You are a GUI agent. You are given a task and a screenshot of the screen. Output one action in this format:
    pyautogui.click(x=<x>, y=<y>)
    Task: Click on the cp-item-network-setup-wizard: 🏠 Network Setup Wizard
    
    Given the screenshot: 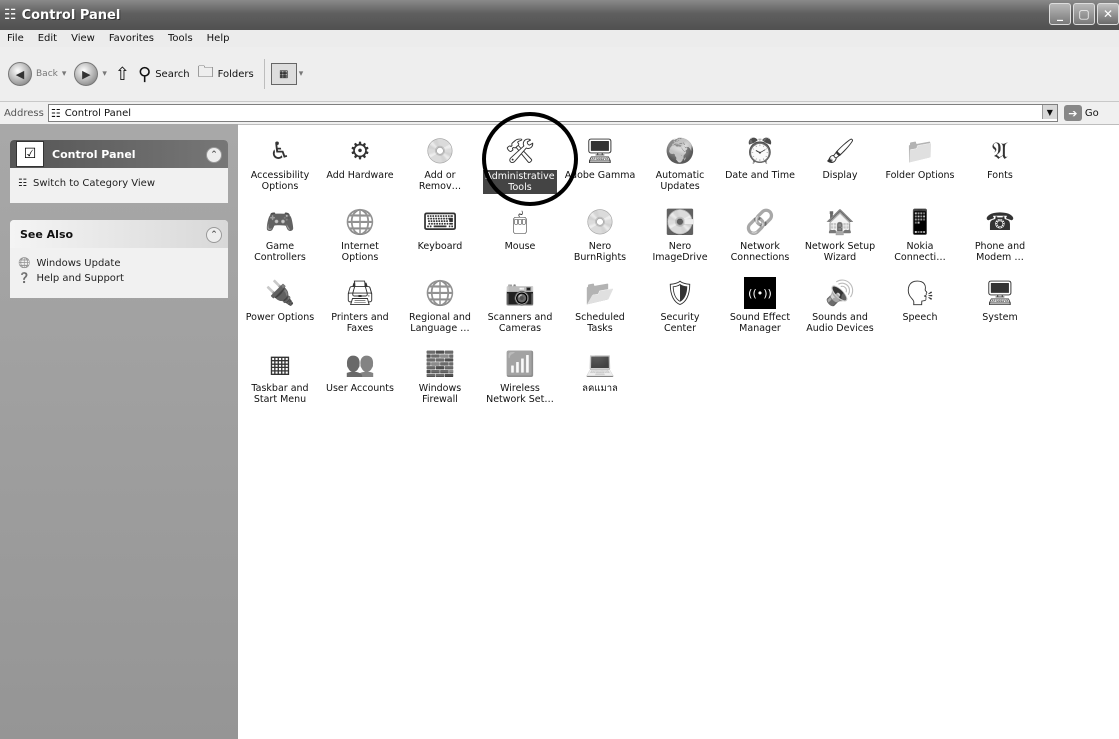 What is the action you would take?
    pyautogui.click(x=840, y=234)
    